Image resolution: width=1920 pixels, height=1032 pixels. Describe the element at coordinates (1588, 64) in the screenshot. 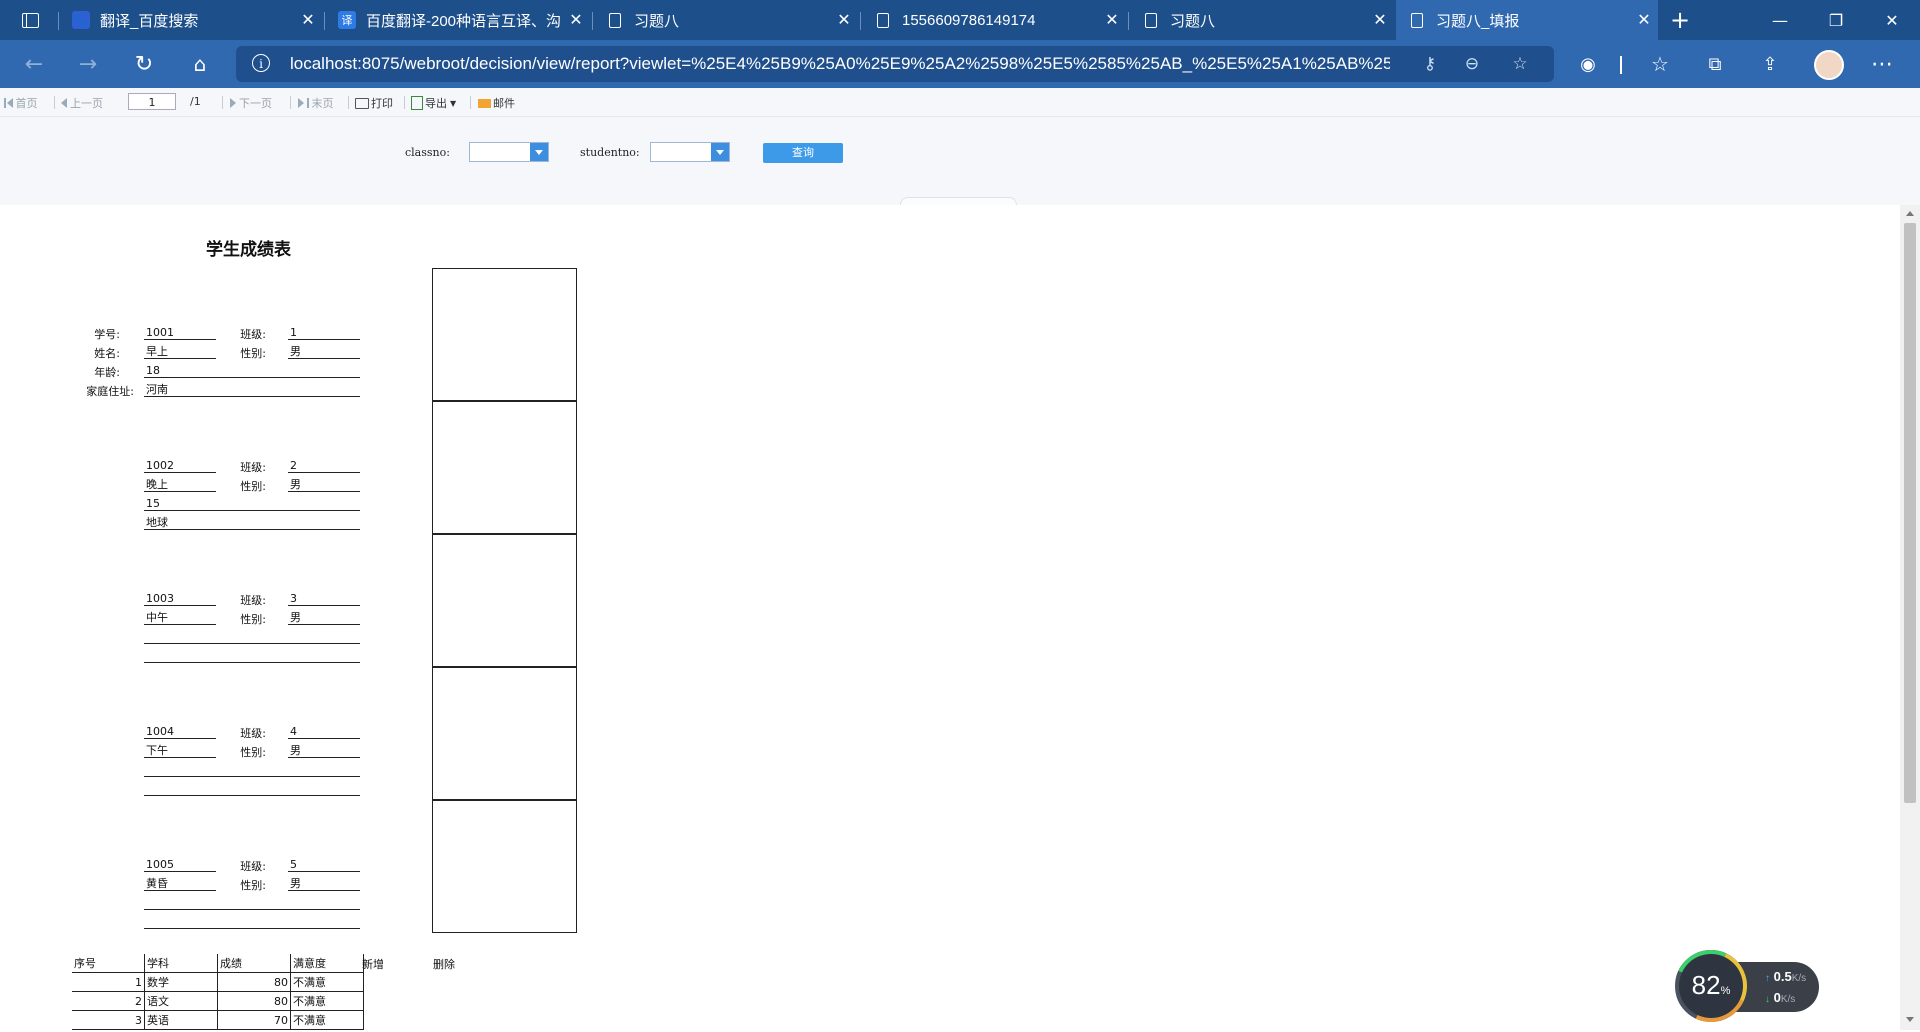

I see `extension-icon: ◉` at that location.